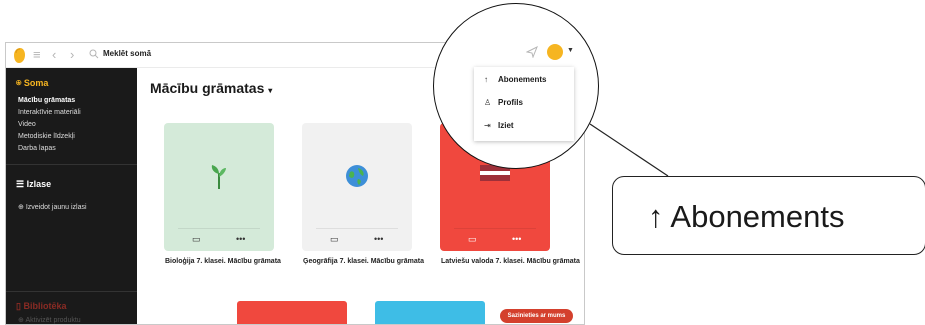  What do you see at coordinates (629, 150) in the screenshot?
I see `callout-pointer` at bounding box center [629, 150].